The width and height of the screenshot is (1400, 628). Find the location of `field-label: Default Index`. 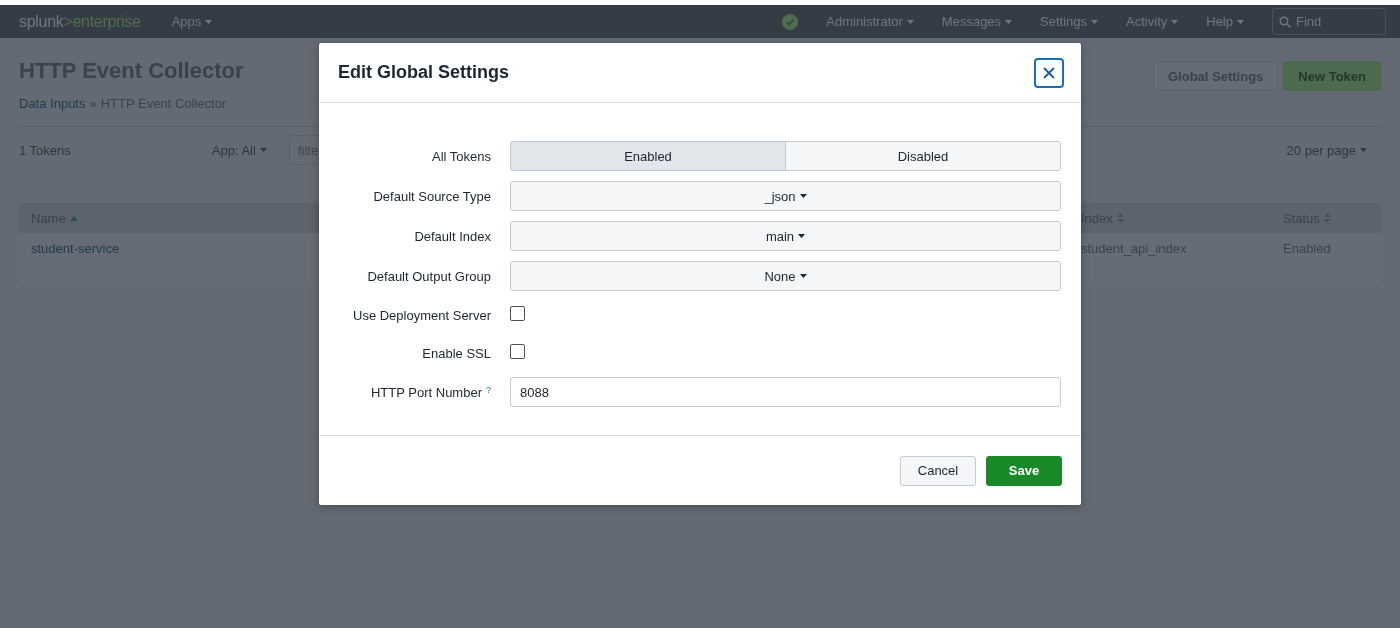

field-label: Default Index is located at coordinates (452, 236).